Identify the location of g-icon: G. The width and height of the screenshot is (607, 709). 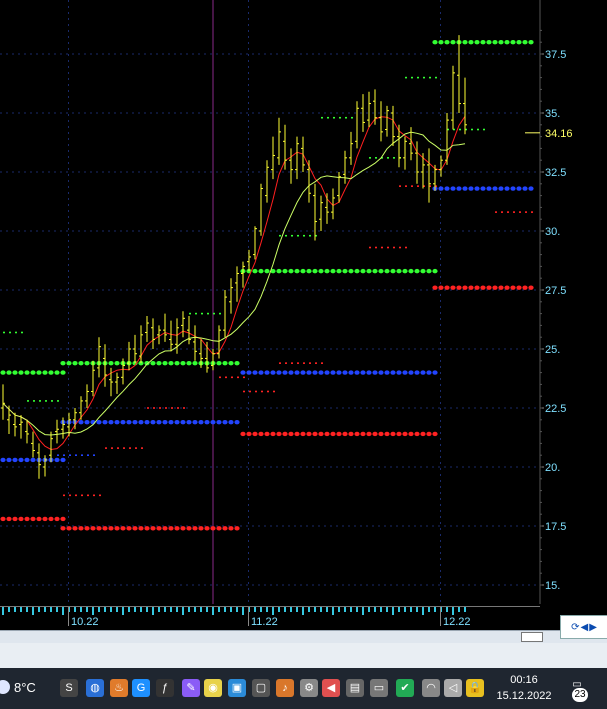
(141, 688).